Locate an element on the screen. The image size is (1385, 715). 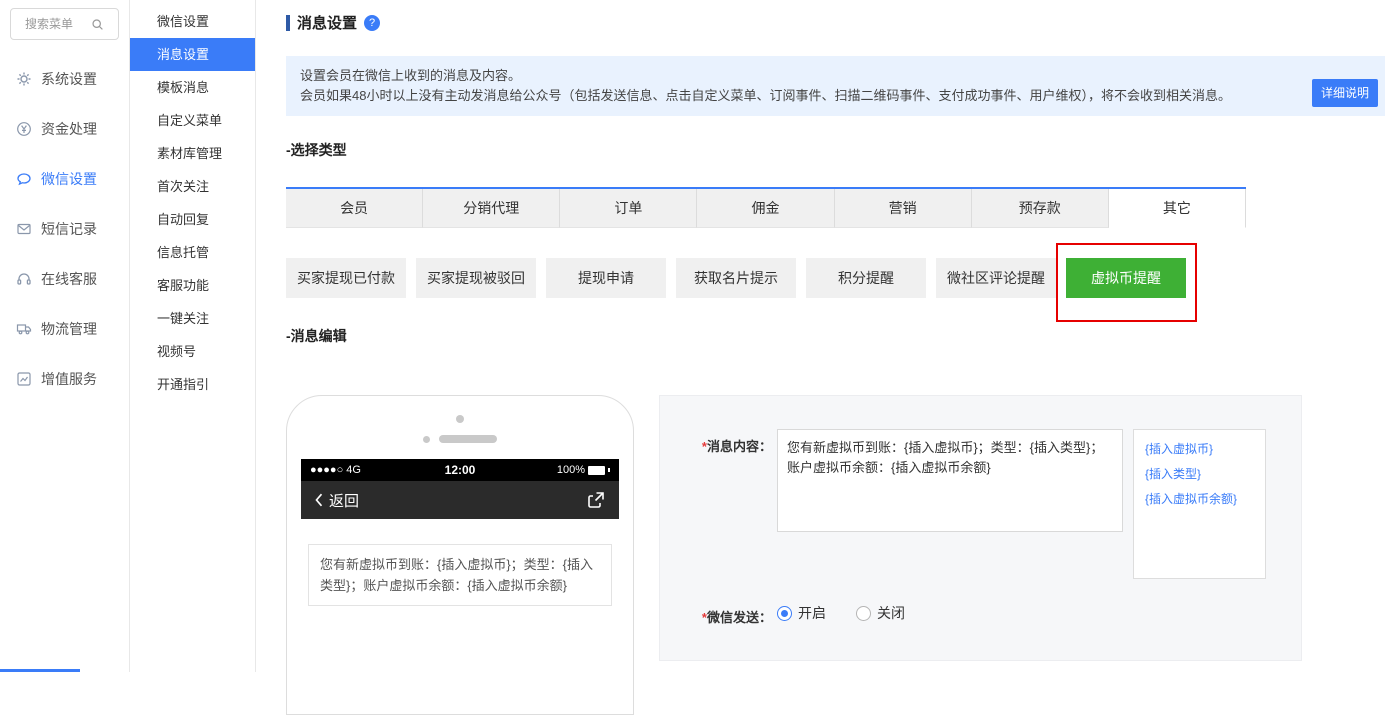
primary-sidebar: 系统设置 资金处理 微信设置 短信记录 在线客服 物流管理 增值 is located at coordinates (65, 336).